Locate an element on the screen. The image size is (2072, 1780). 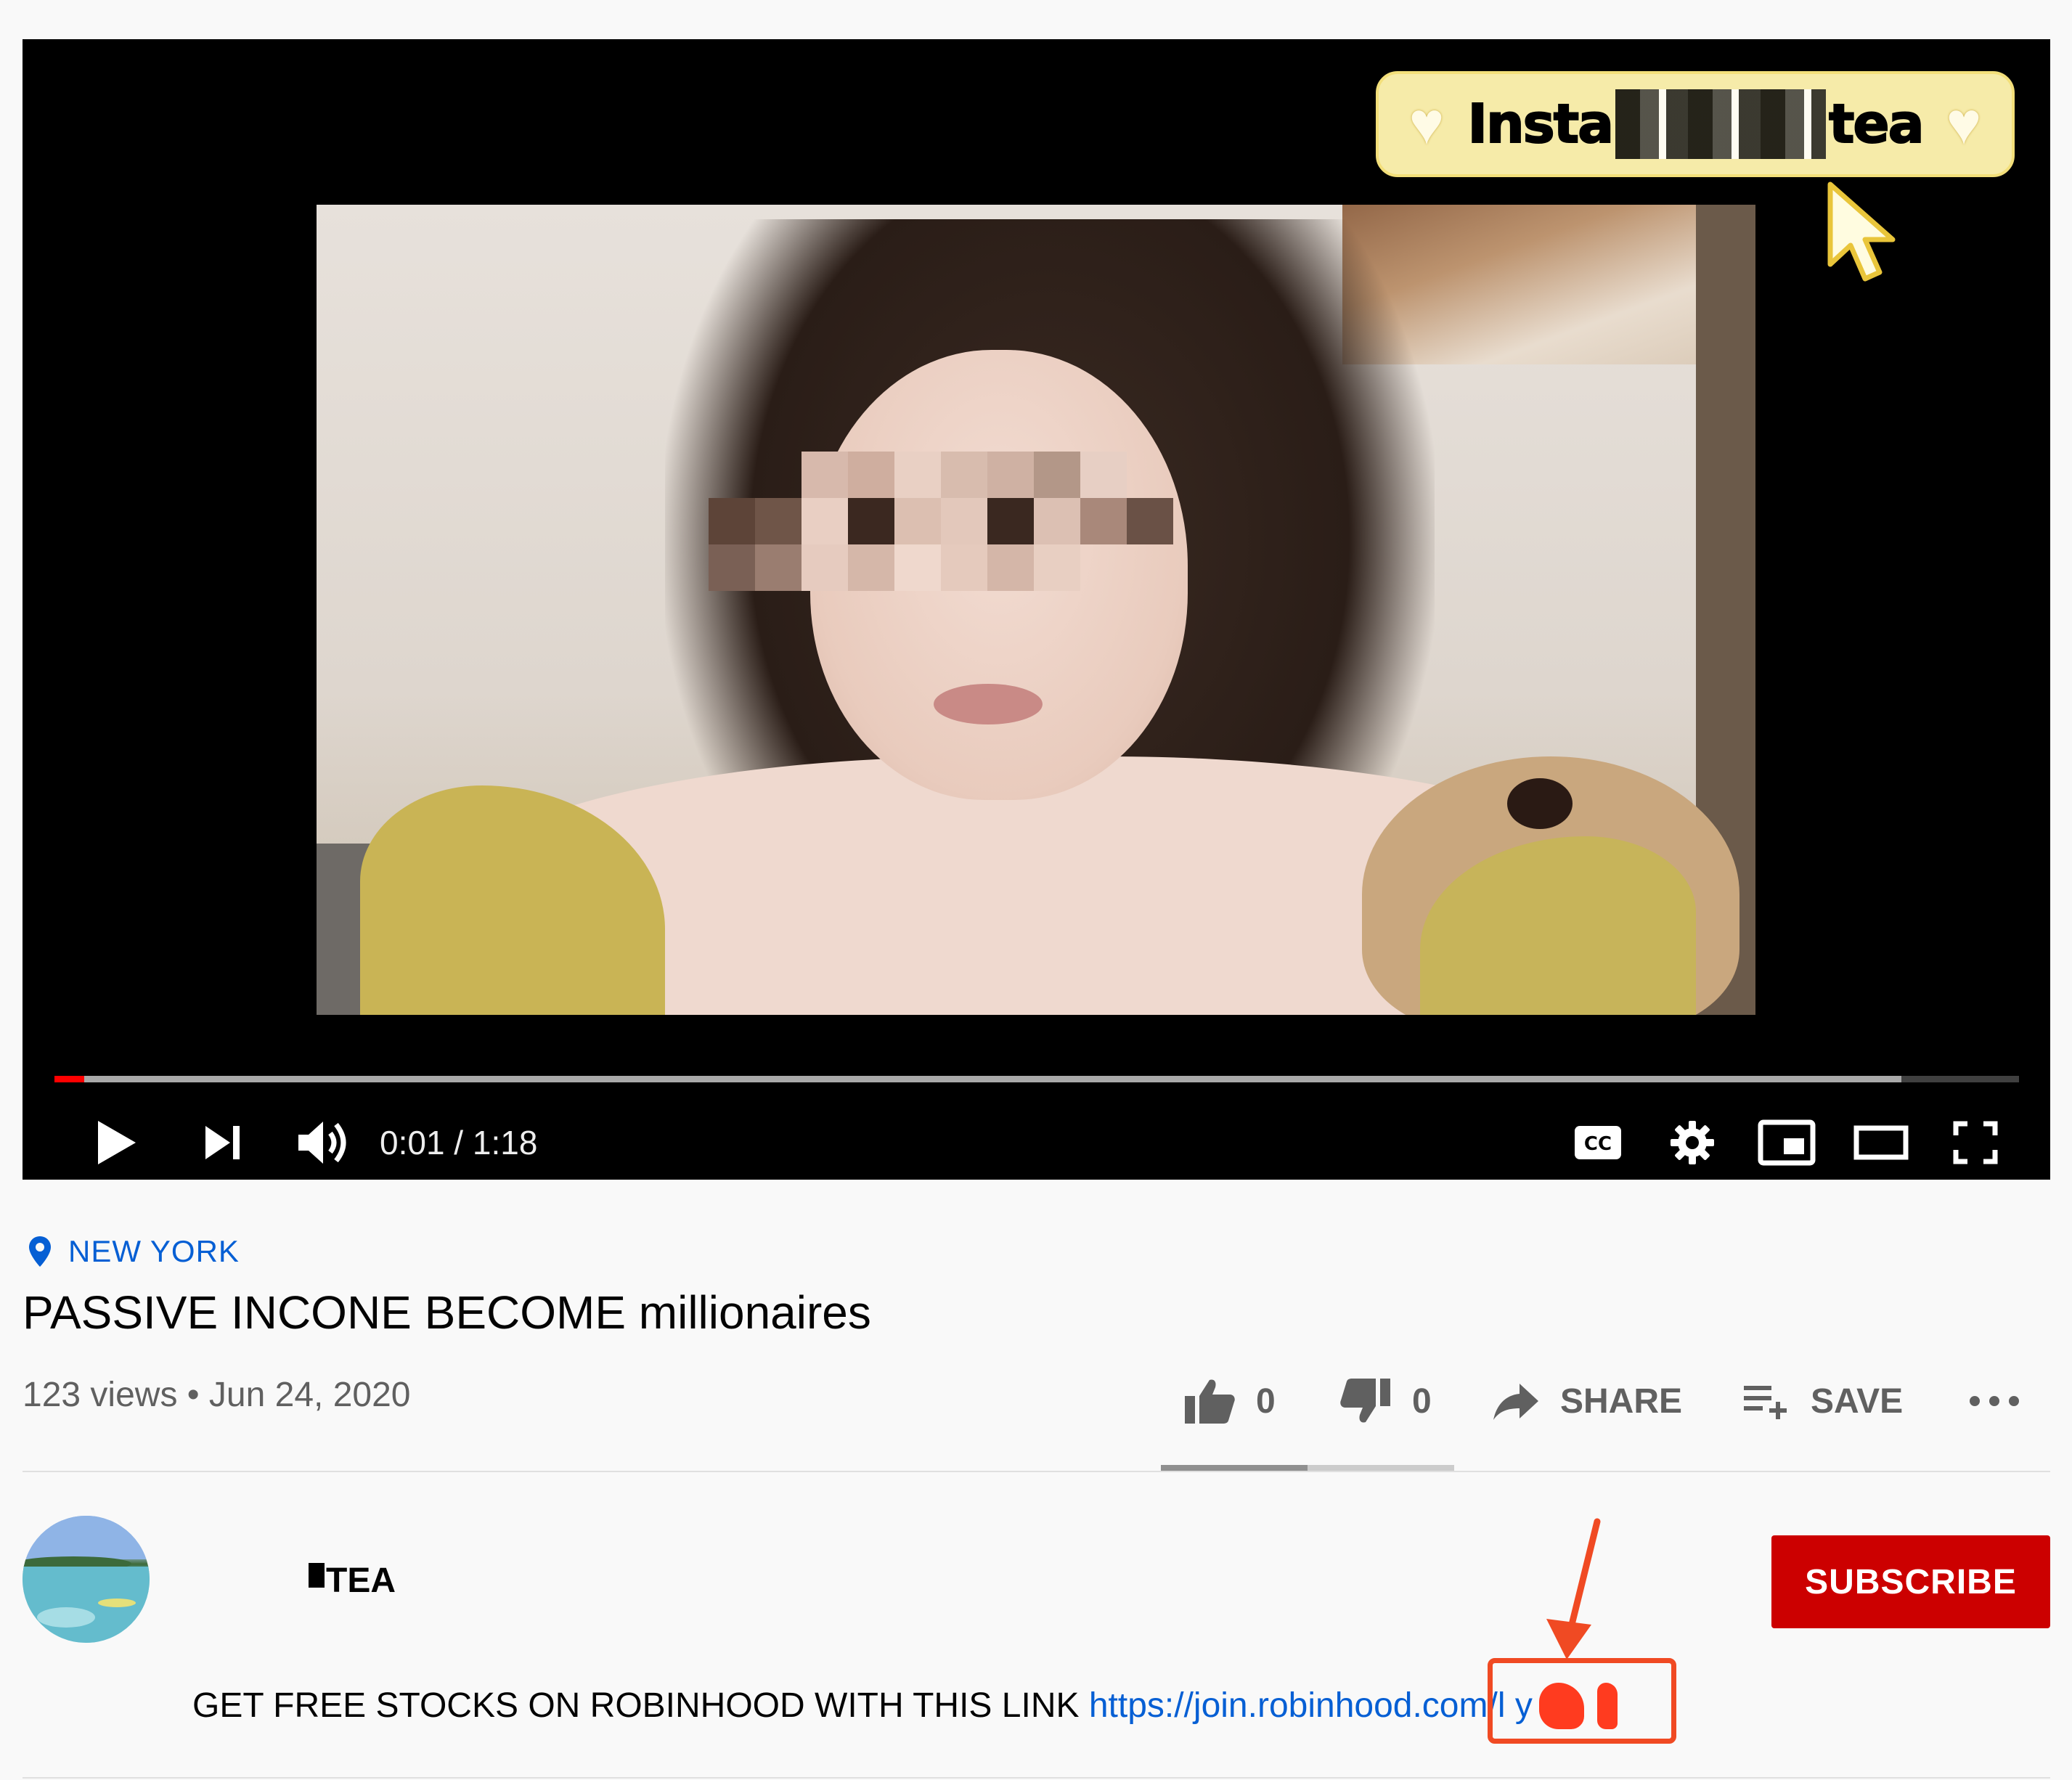
channel-name: TEA is located at coordinates (352, 1581).